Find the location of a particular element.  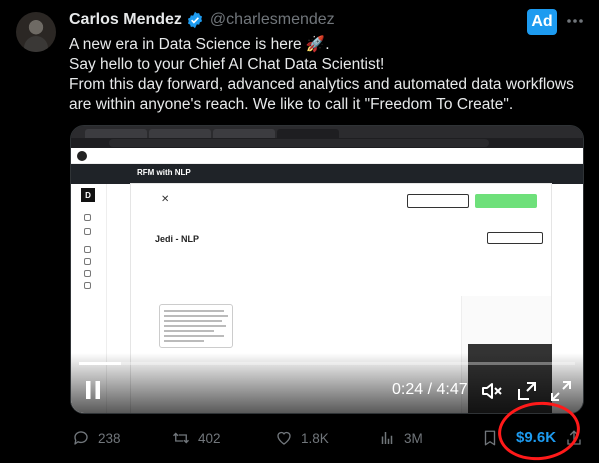

panel-reset-button is located at coordinates (515, 238).